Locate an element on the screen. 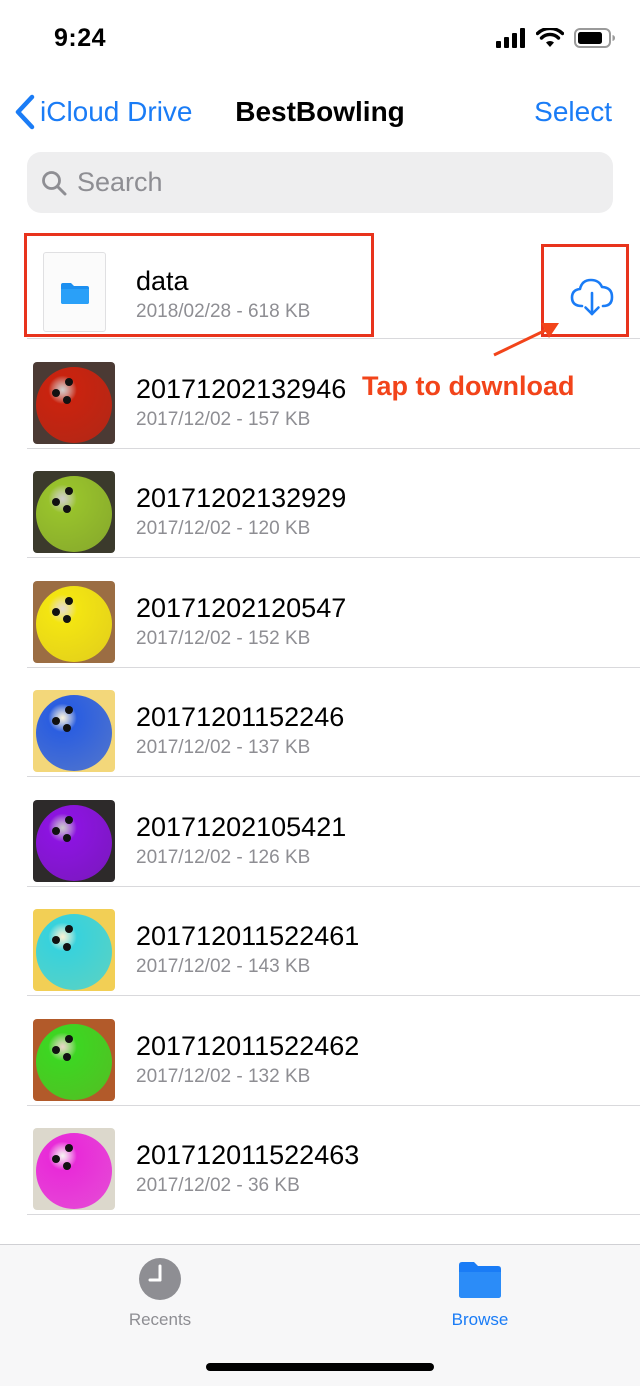  file-meta: 2017/12/02 - 120 KB is located at coordinates (223, 528).